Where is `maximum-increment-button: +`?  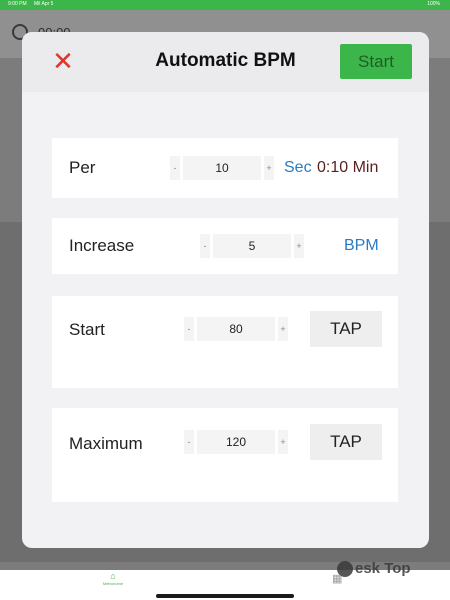
maximum-increment-button: + is located at coordinates (283, 442).